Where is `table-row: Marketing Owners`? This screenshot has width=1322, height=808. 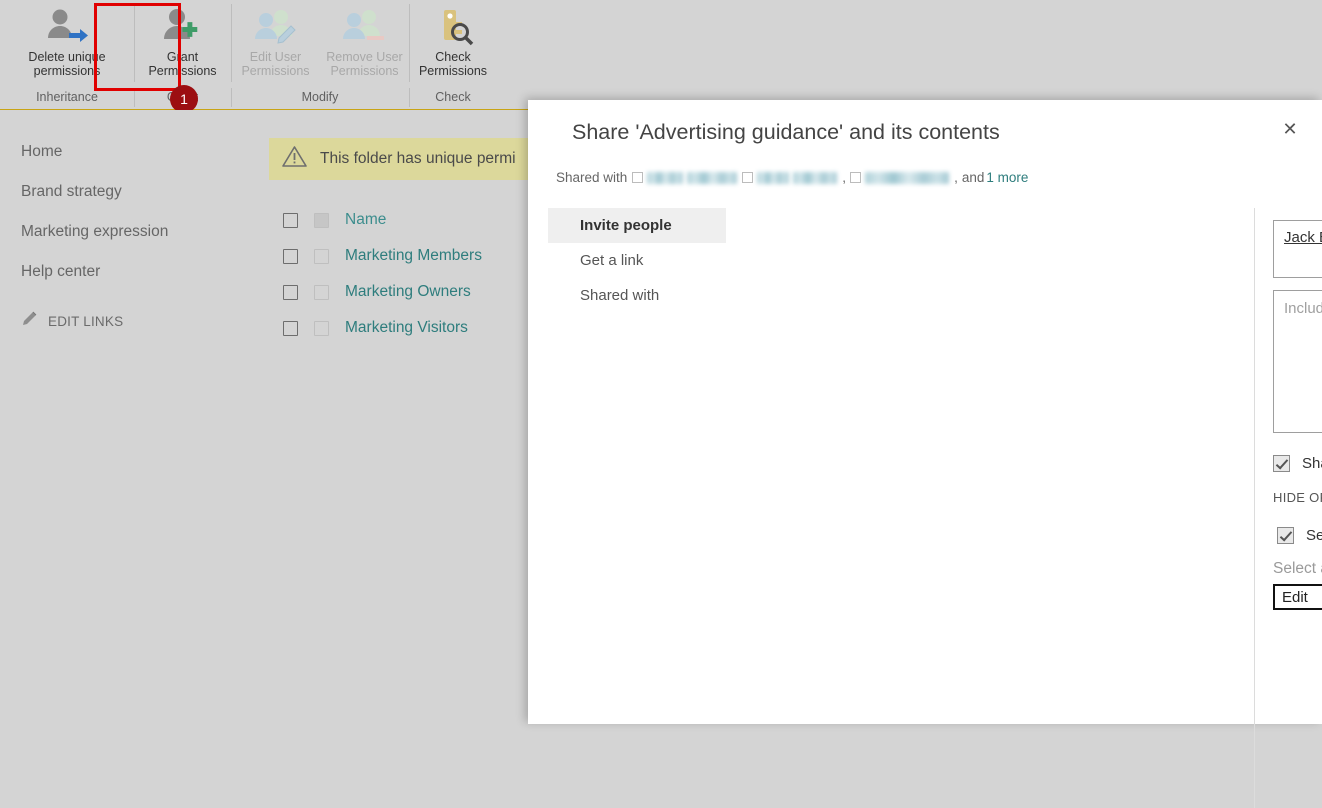
table-row: Marketing Owners is located at coordinates (419, 292).